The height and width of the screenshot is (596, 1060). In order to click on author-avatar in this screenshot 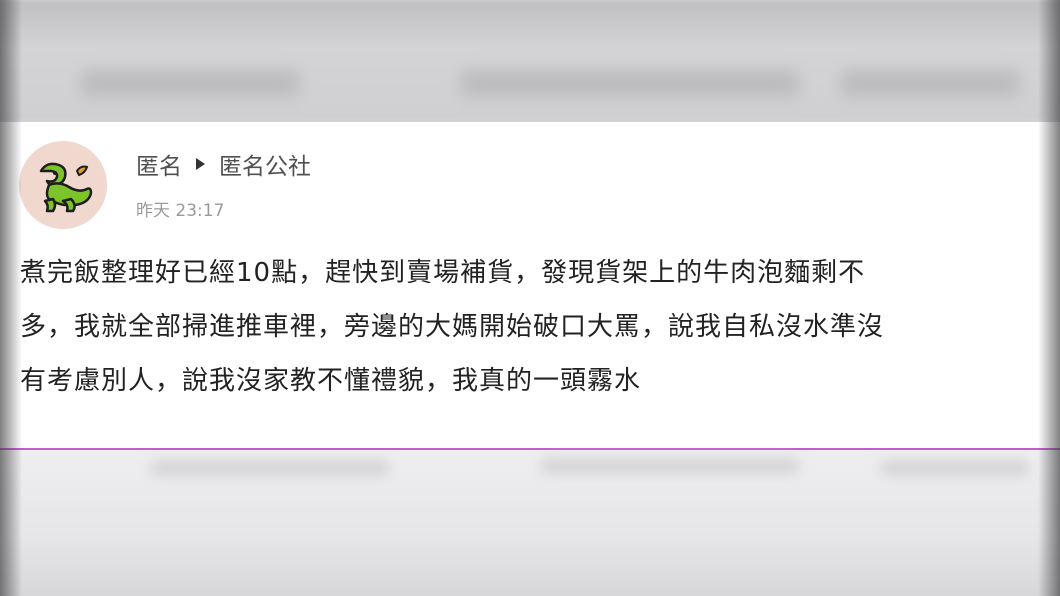, I will do `click(63, 185)`.